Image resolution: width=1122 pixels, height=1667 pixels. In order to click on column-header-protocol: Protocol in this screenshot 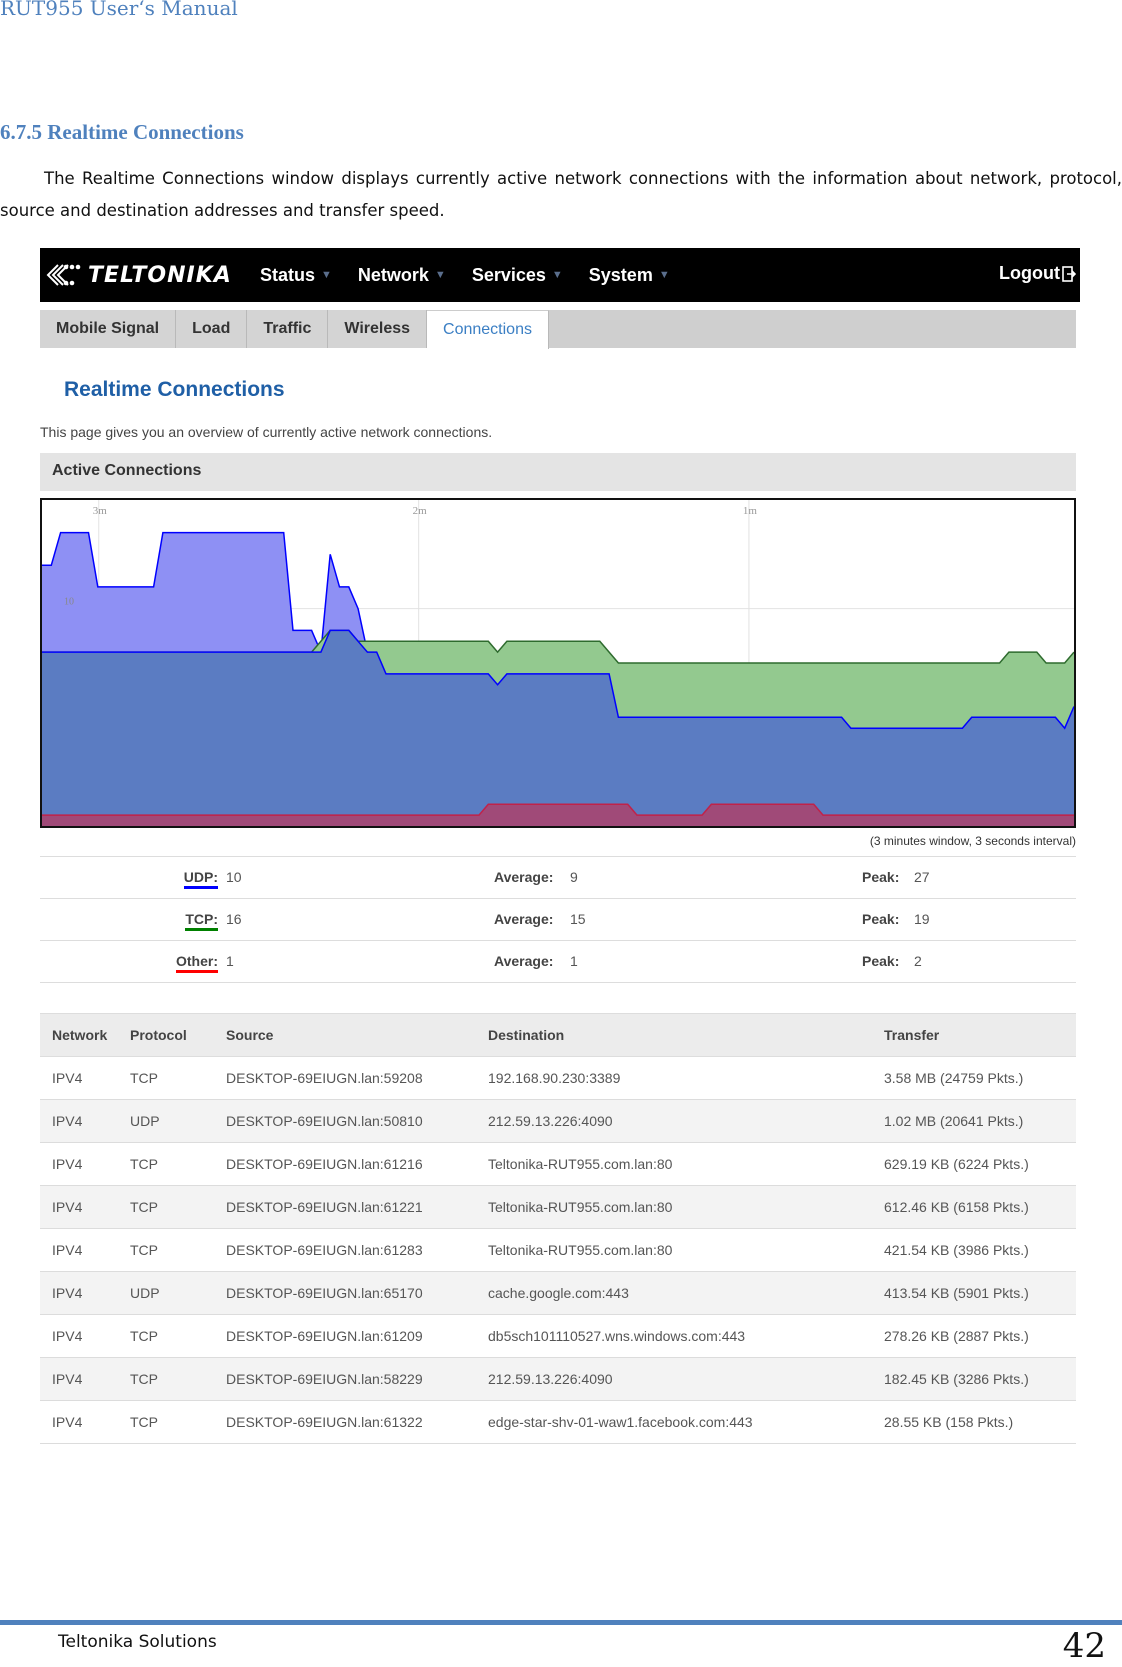, I will do `click(166, 1035)`.